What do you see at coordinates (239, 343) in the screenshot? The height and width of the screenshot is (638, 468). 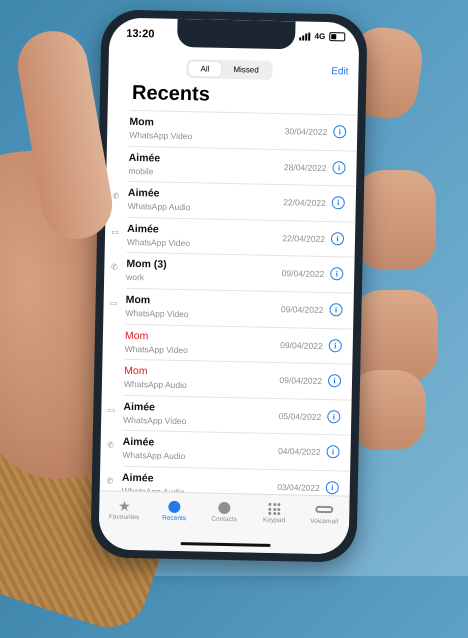 I see `call-row: Mom WhatsApp Video 09/04/2022 i` at bounding box center [239, 343].